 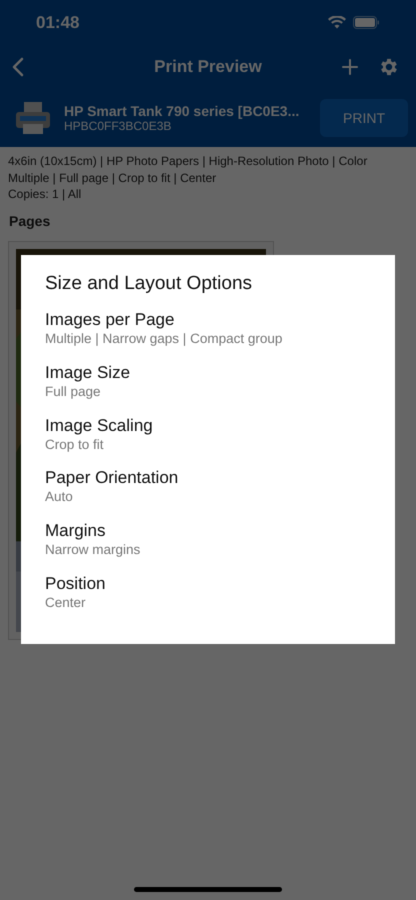 What do you see at coordinates (208, 388) in the screenshot?
I see `option-row: Image Size Full page` at bounding box center [208, 388].